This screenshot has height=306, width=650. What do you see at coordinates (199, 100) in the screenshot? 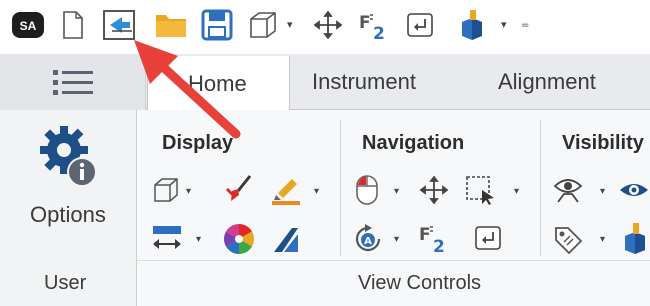
I see `annotation-arrow-shaft` at bounding box center [199, 100].